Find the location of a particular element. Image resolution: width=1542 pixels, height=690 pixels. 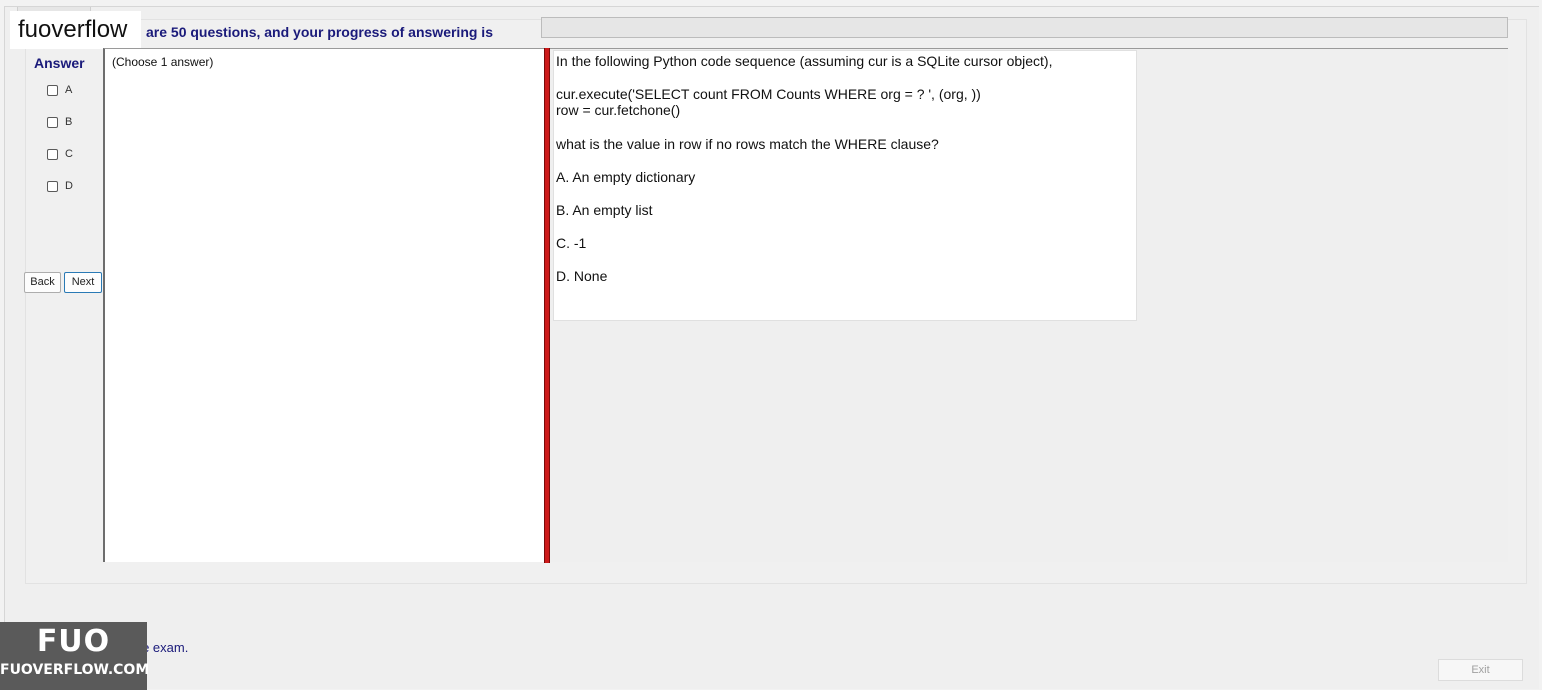

back-button: Back is located at coordinates (42, 282).